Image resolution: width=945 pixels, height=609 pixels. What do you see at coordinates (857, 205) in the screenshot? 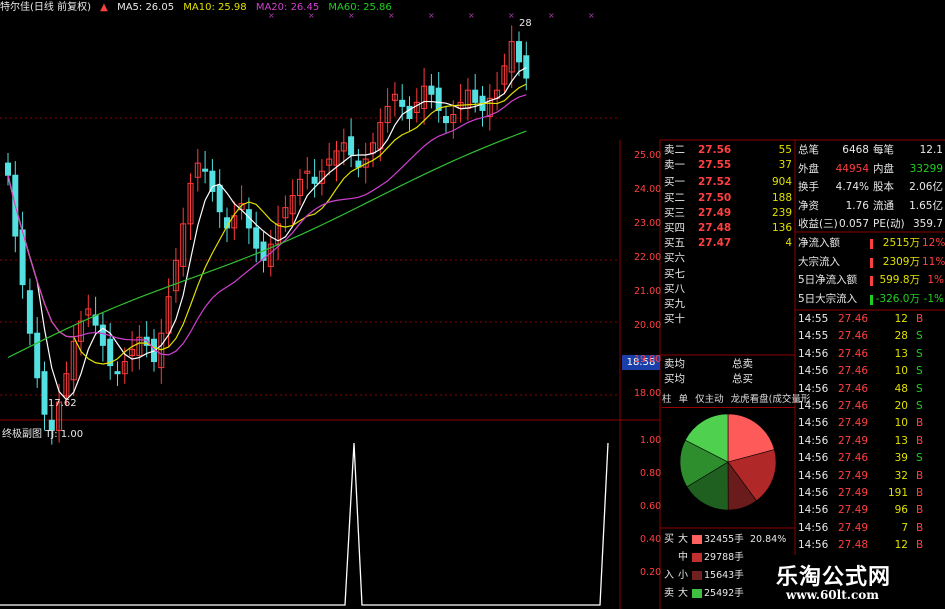
I see `stat-value: 1.76` at bounding box center [857, 205].